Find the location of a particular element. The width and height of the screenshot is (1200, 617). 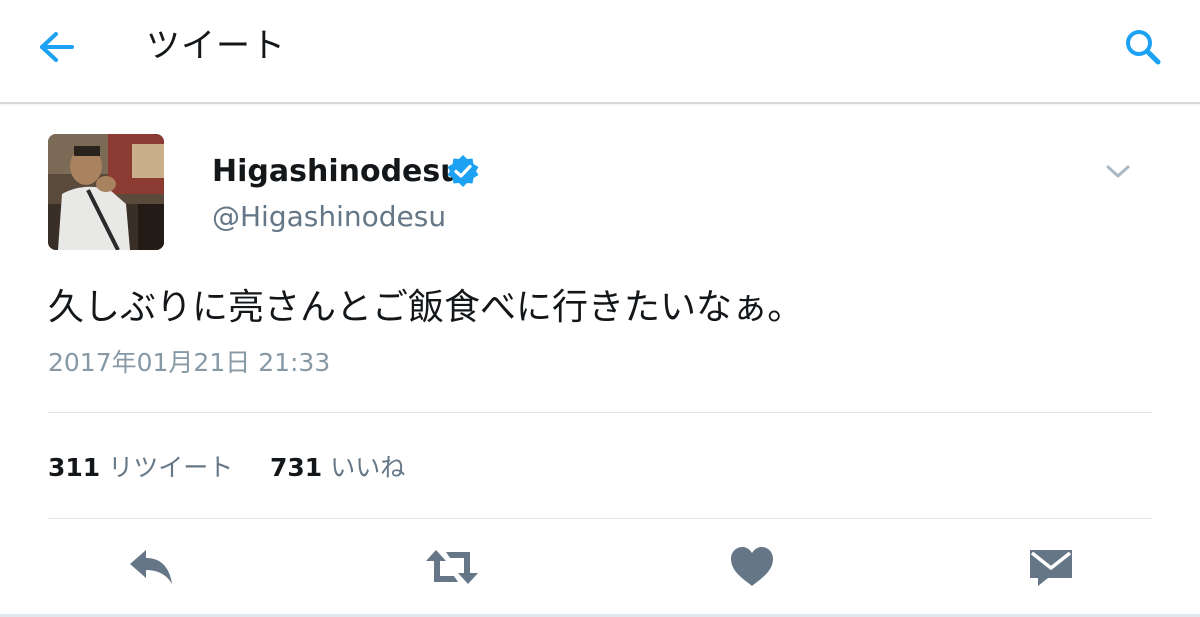

search-button is located at coordinates (1143, 47).